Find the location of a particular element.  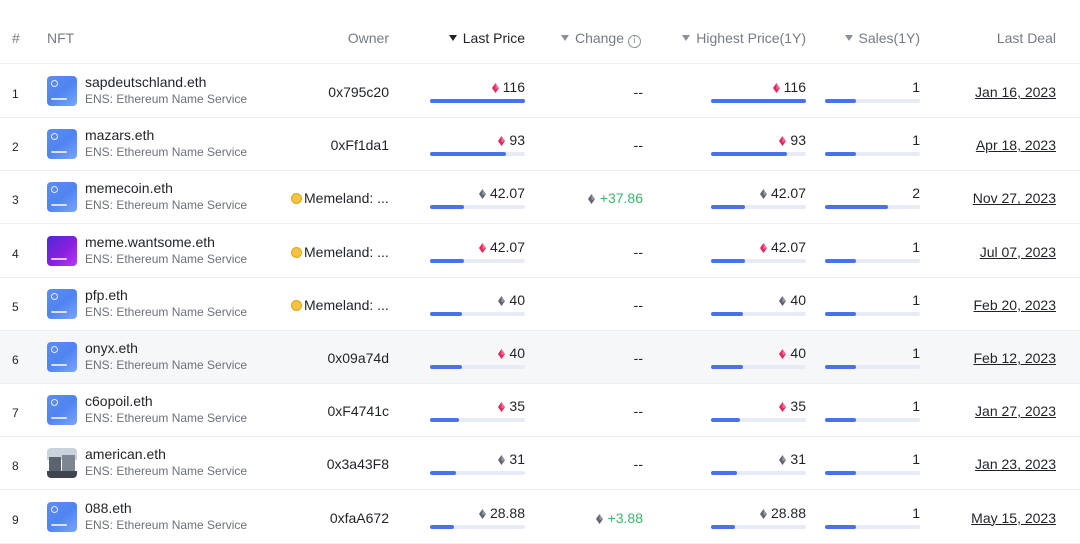

owner-link: 0xF4741c is located at coordinates (334, 411).